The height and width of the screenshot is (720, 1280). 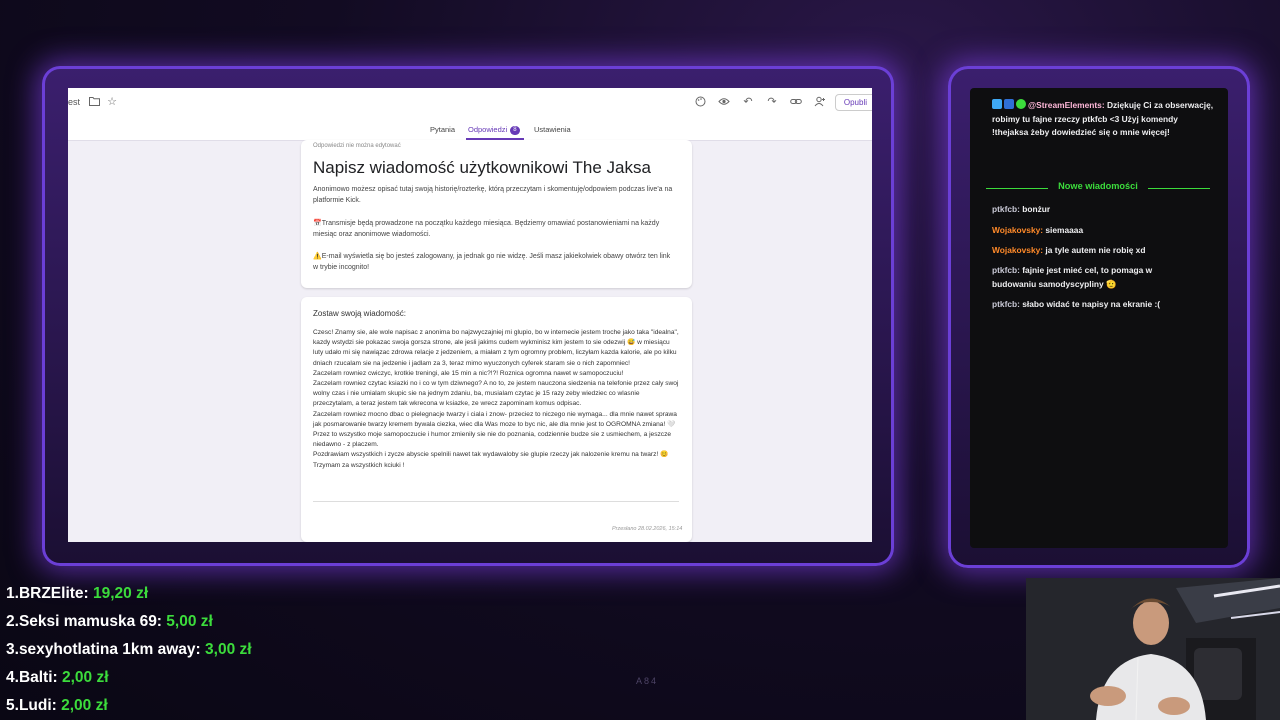 I want to click on webcam-feed, so click(x=1153, y=649).